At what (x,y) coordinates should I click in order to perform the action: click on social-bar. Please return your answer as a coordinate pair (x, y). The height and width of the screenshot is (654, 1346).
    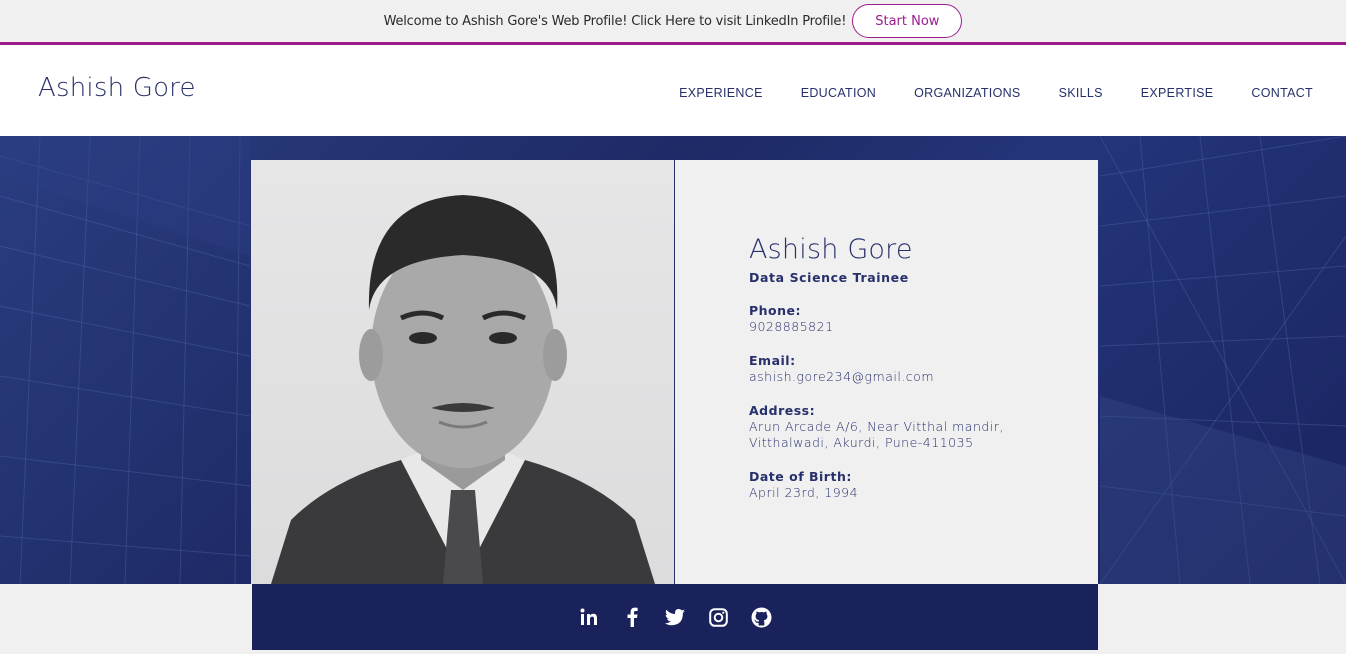
    Looking at the image, I should click on (675, 617).